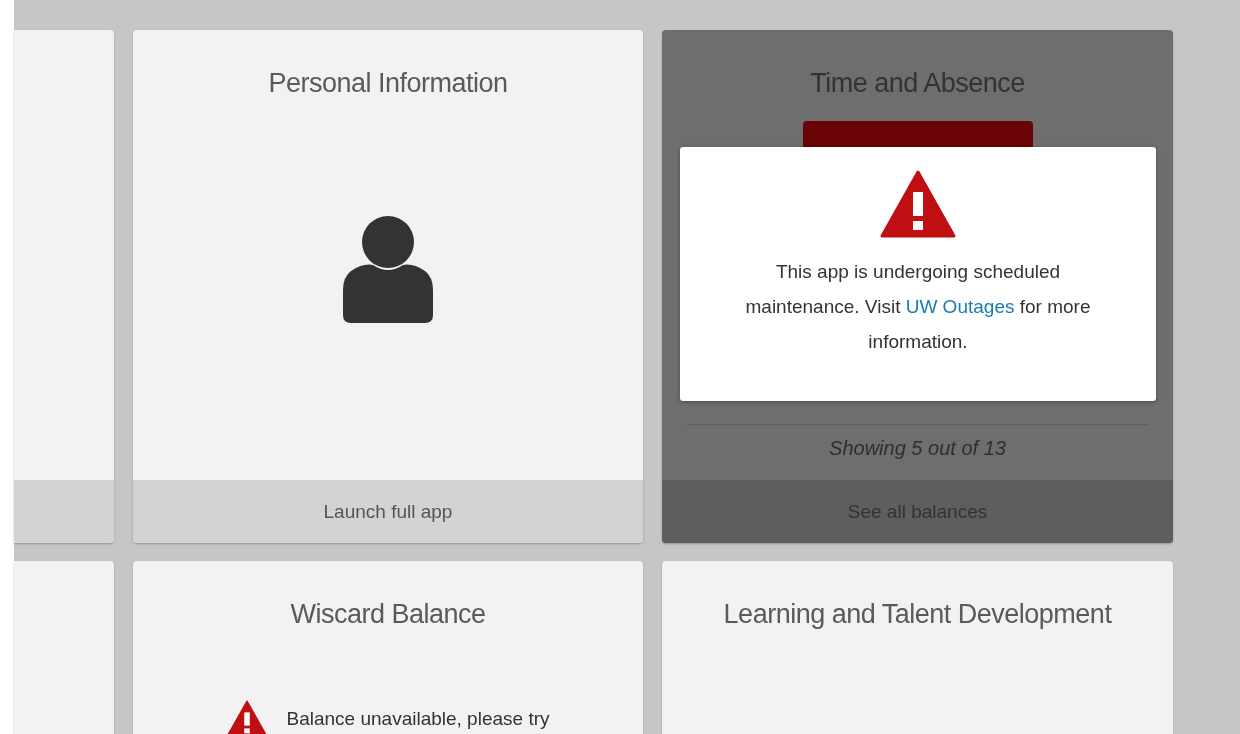 The height and width of the screenshot is (734, 1240). Describe the element at coordinates (917, 83) in the screenshot. I see `card-title: Time and Absence` at that location.